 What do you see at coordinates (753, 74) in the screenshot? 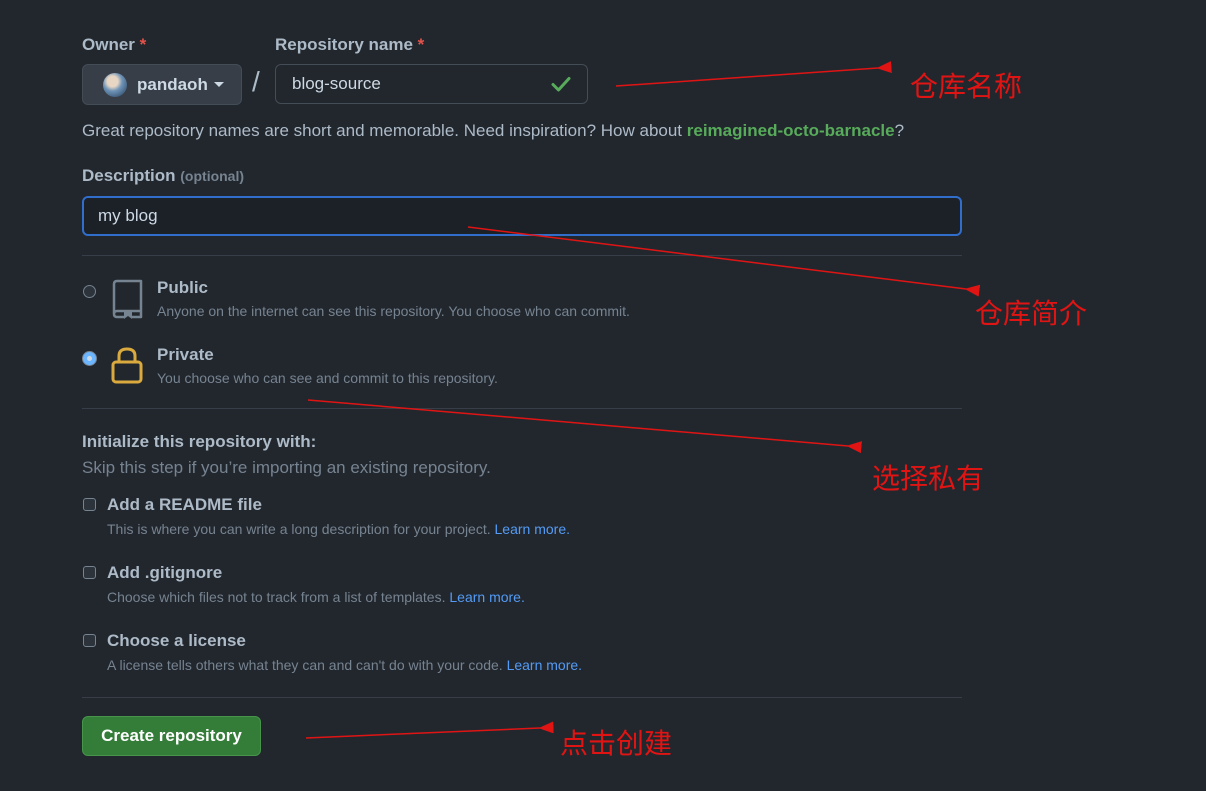
I see `arrow-repo-name` at bounding box center [753, 74].